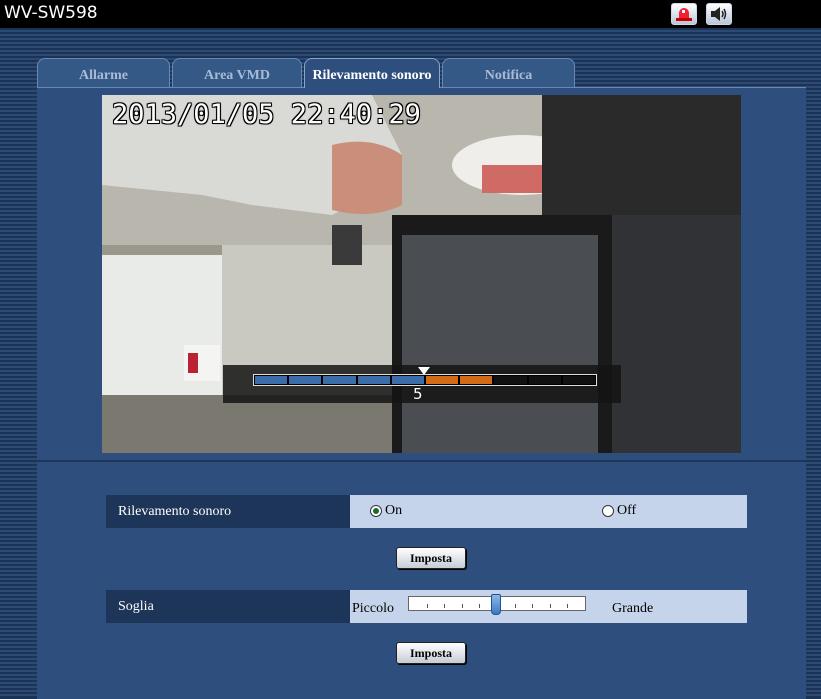  What do you see at coordinates (626, 511) in the screenshot?
I see `radio-off-label: Off` at bounding box center [626, 511].